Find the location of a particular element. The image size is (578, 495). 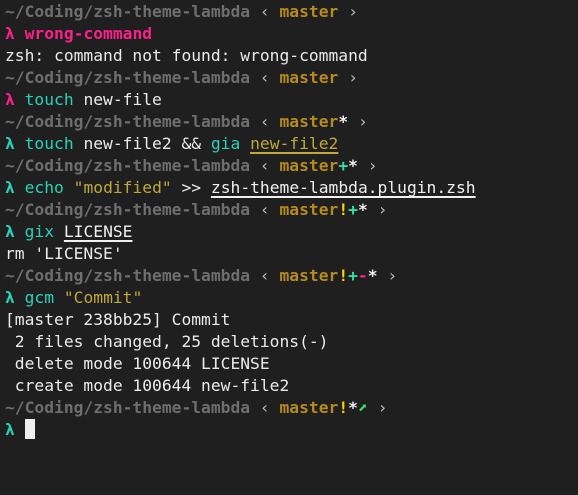

terminal-line-prompt: ~/Coding/zsh-theme-lambda ‹ master!+-* › is located at coordinates (291, 276).